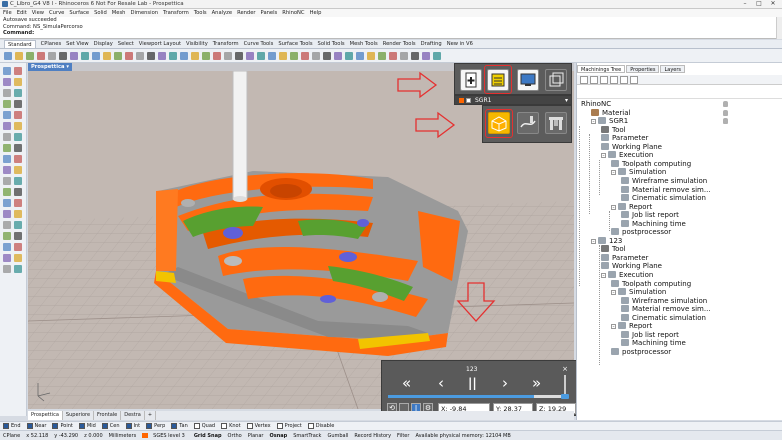 The image size is (782, 440). Describe the element at coordinates (673, 69) in the screenshot. I see `panel-tab-layers: Layers` at that location.